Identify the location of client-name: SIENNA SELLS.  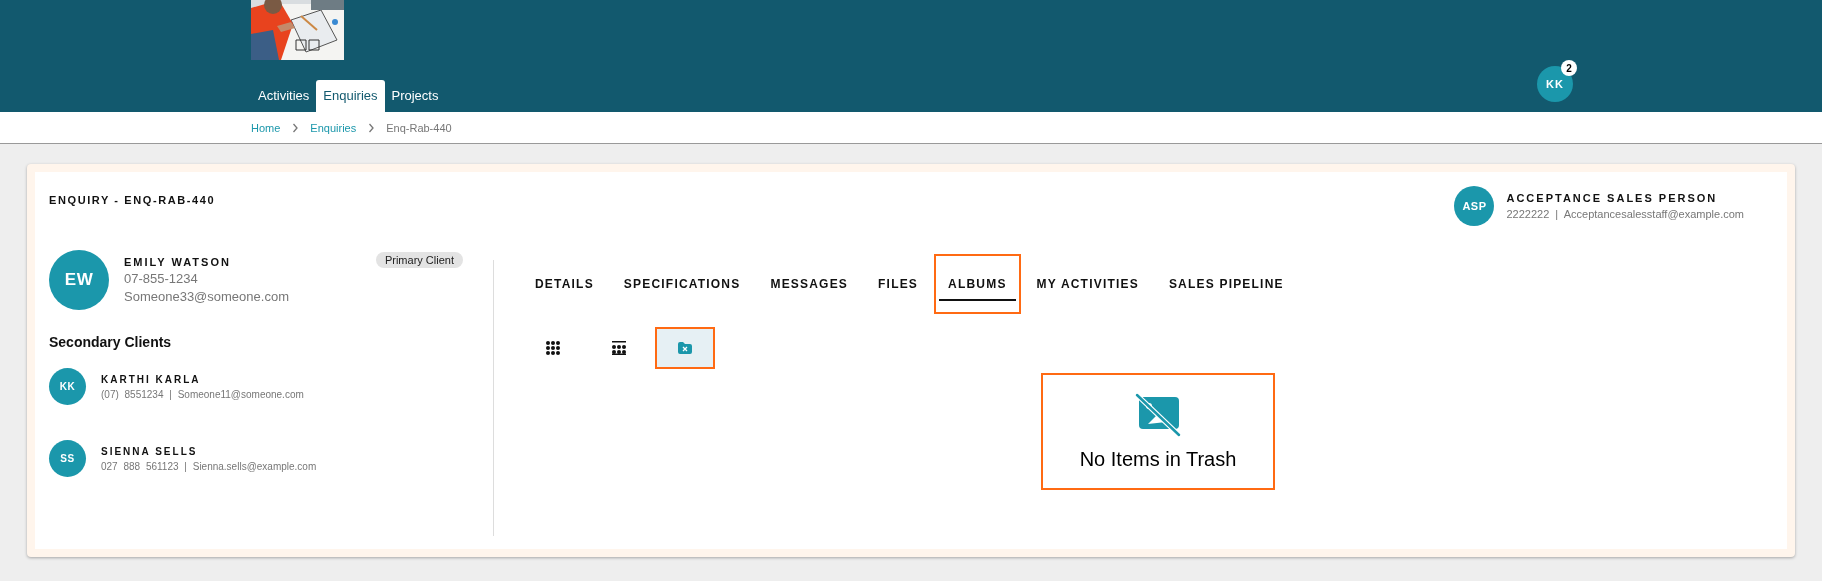
(150, 451).